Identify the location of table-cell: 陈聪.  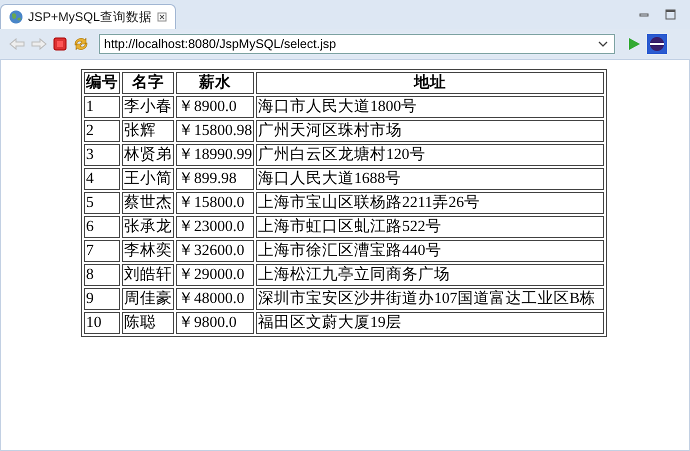
(148, 323).